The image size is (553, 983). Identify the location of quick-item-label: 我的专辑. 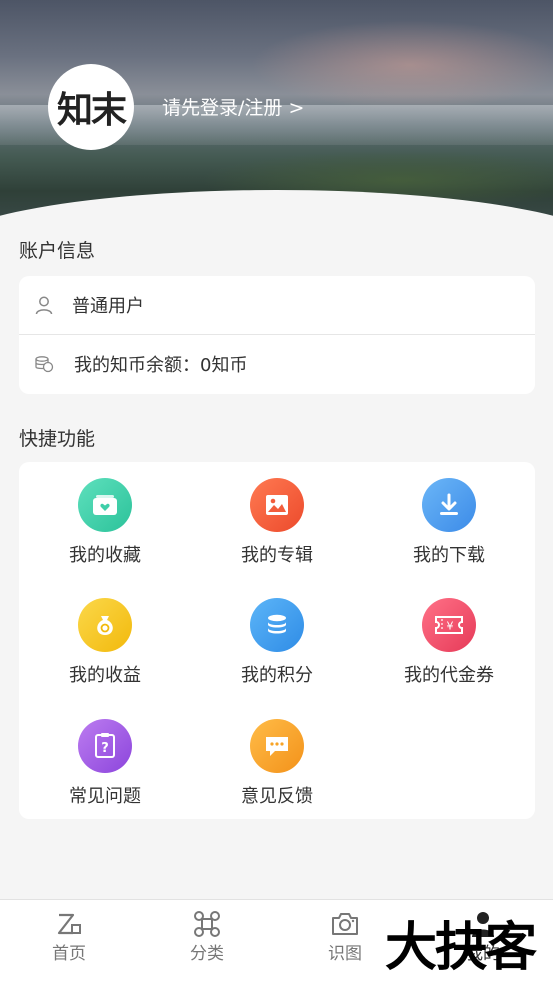
(277, 555).